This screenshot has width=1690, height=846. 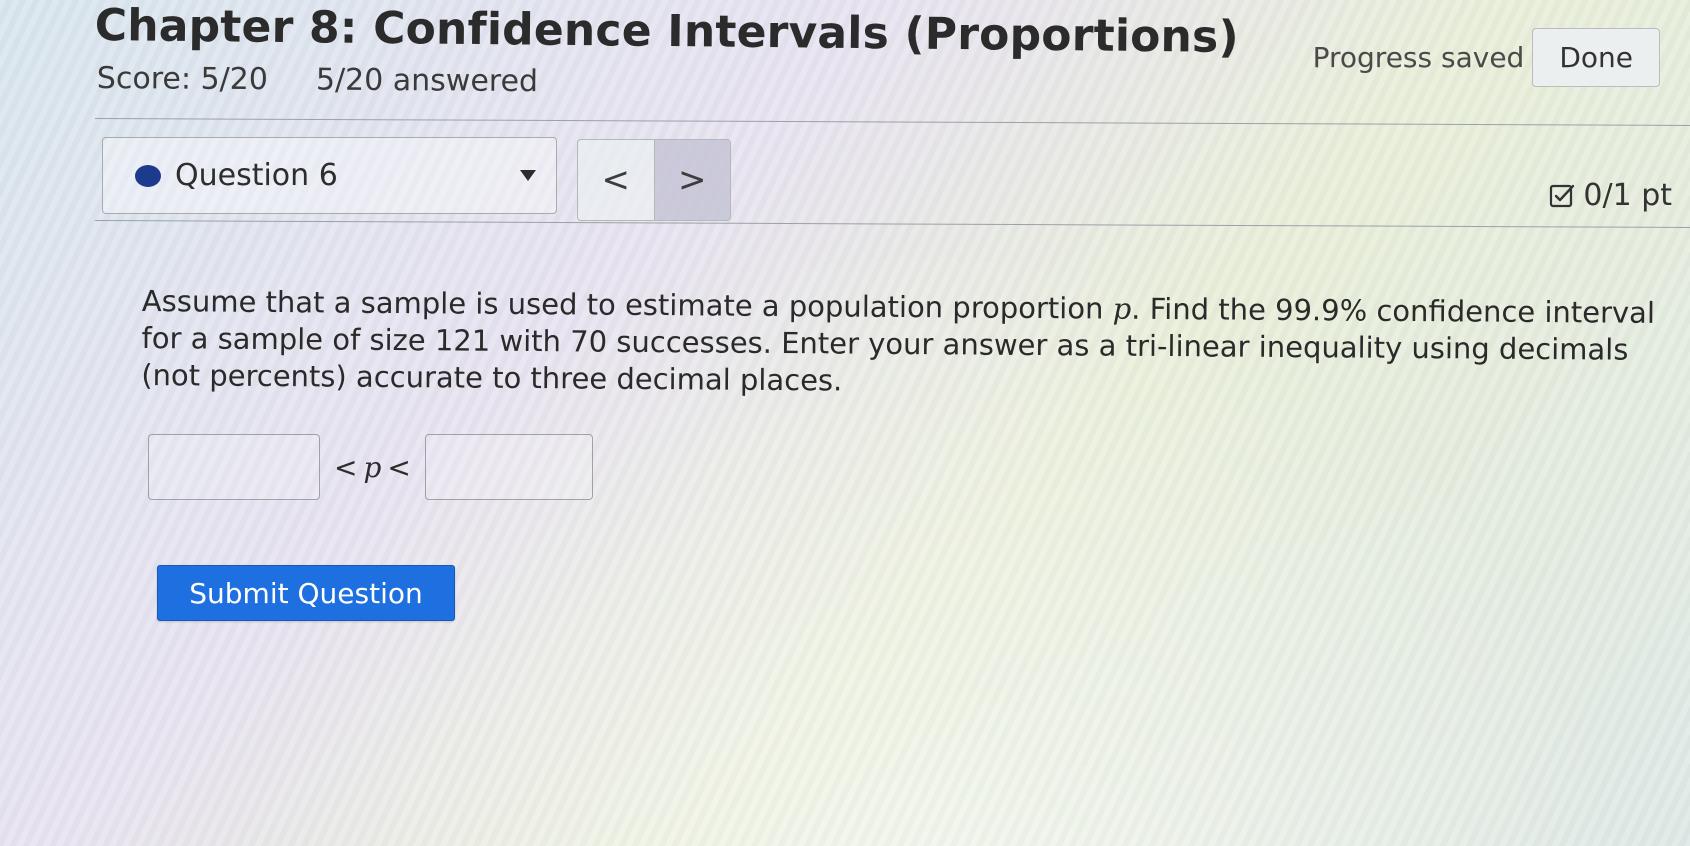 I want to click on question-nav-buttons: < >, so click(x=654, y=180).